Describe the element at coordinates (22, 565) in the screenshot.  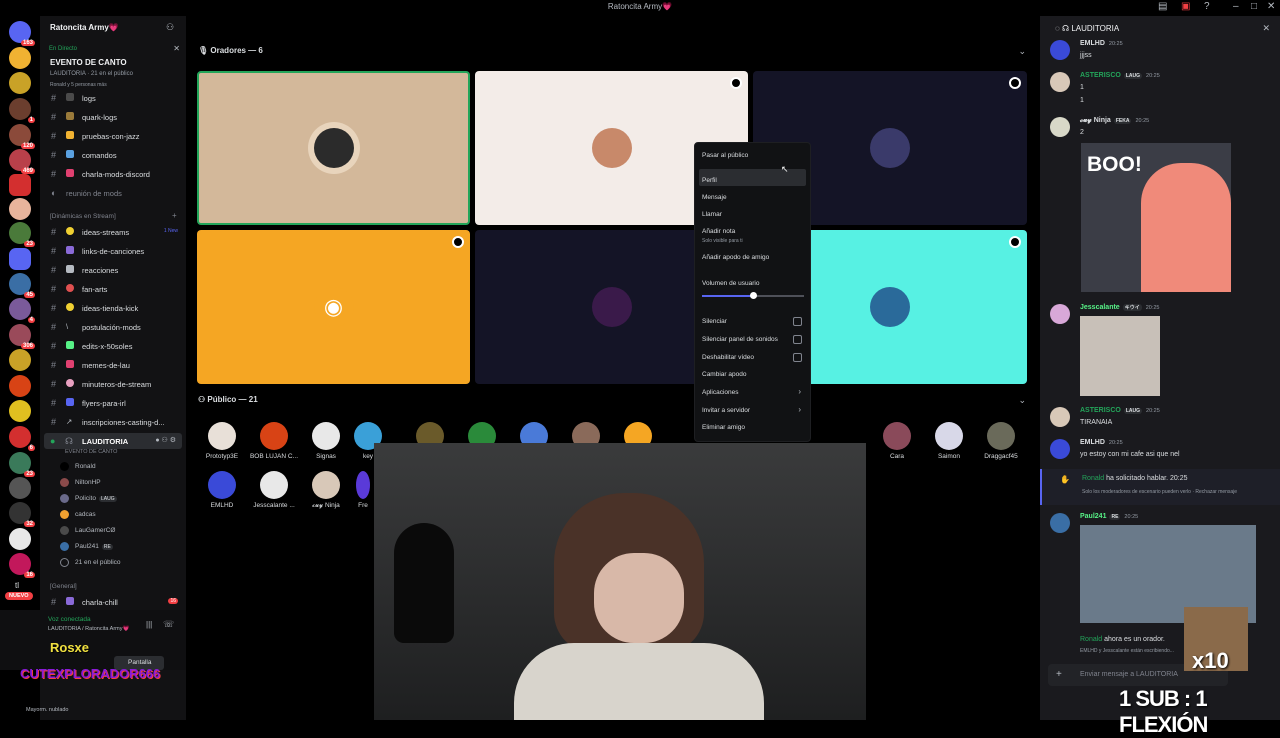
I see `server-icon: 16` at that location.